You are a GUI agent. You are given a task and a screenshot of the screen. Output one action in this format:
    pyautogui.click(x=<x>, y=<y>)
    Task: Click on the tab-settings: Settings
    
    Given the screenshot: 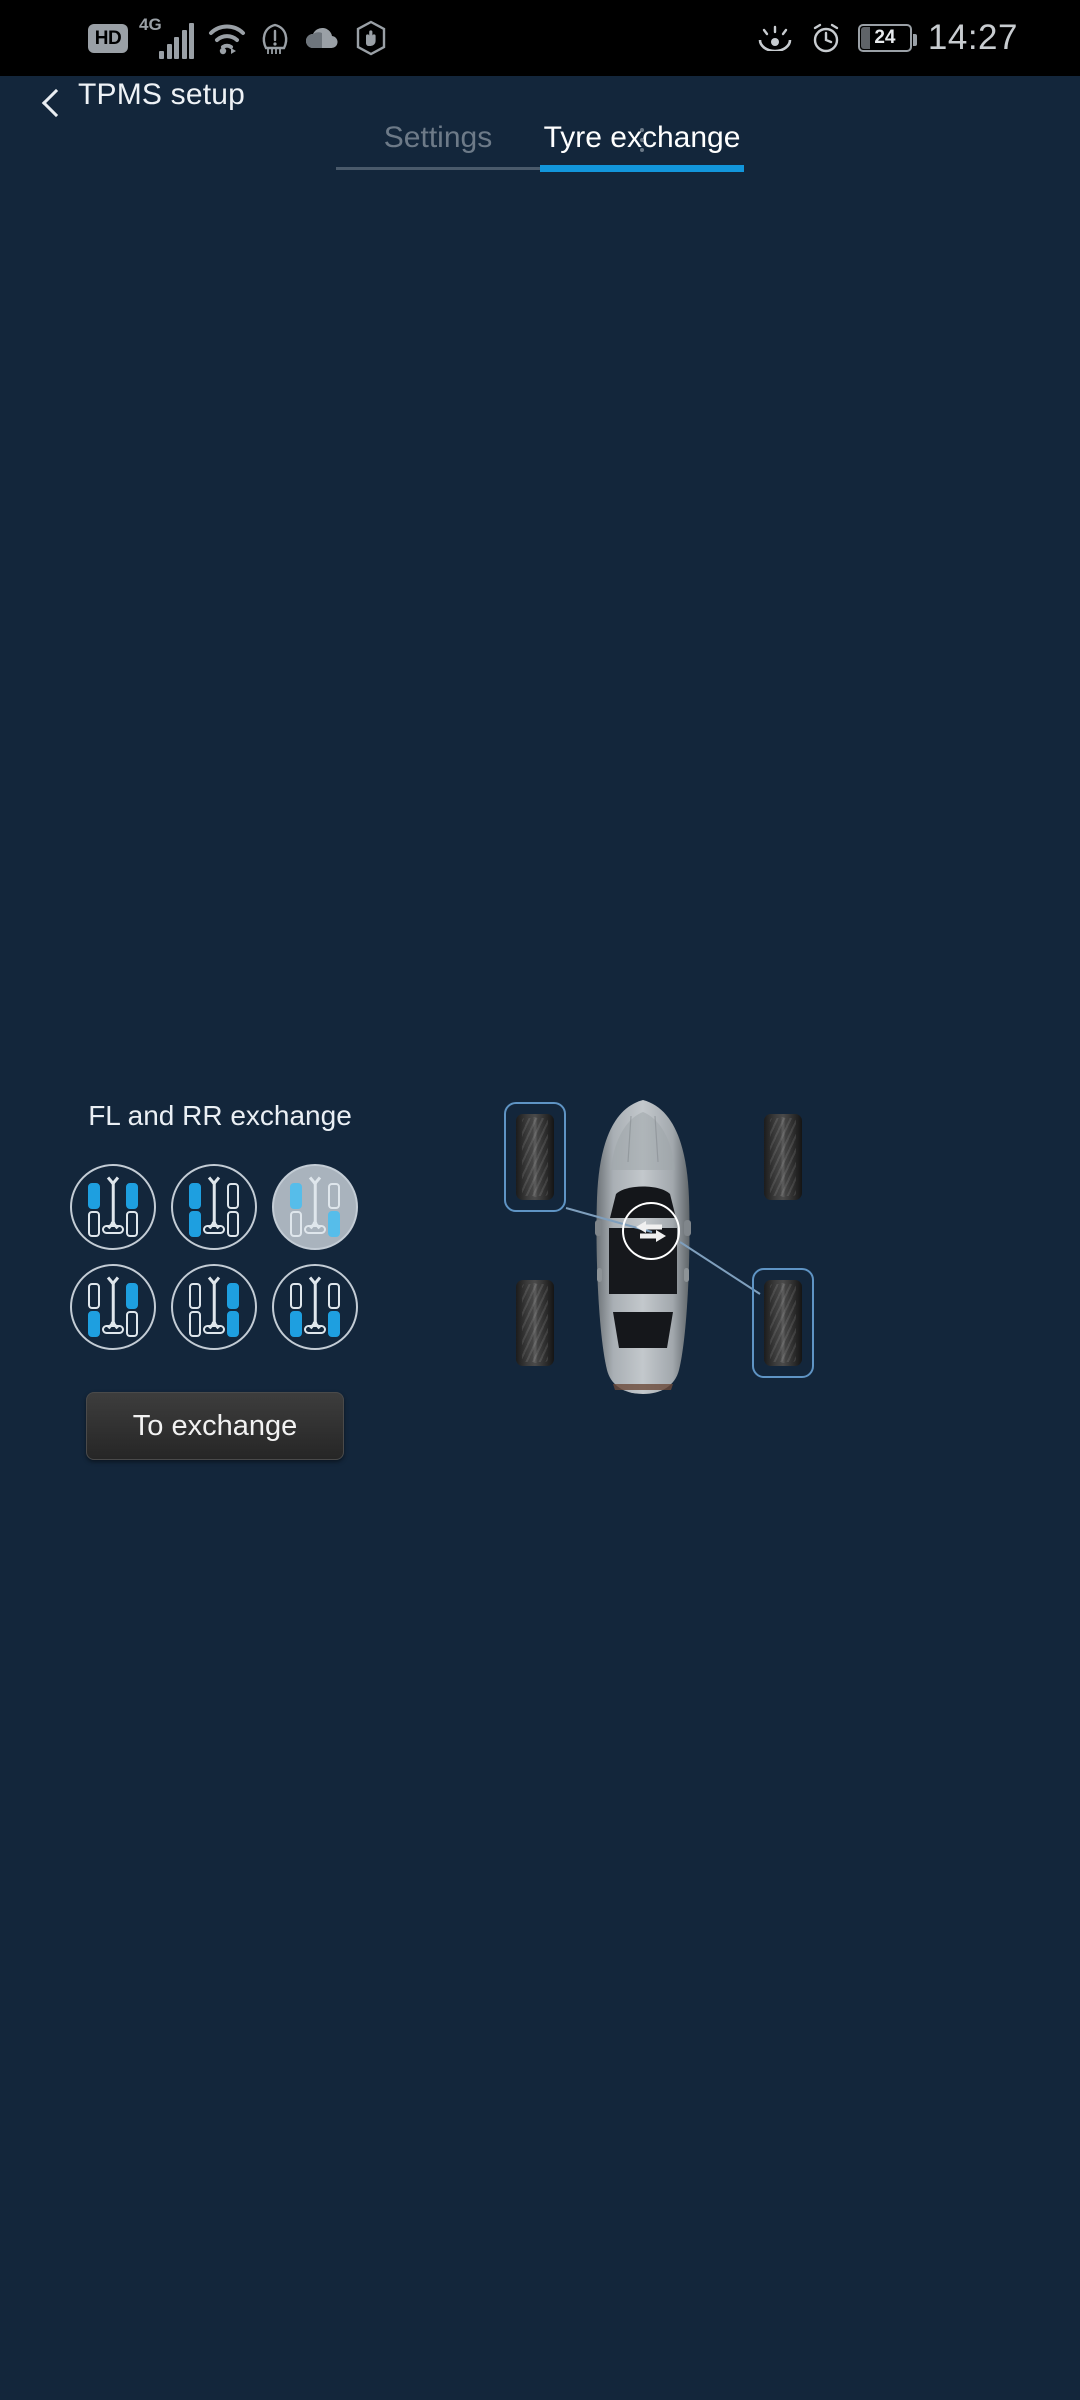 What is the action you would take?
    pyautogui.click(x=438, y=146)
    